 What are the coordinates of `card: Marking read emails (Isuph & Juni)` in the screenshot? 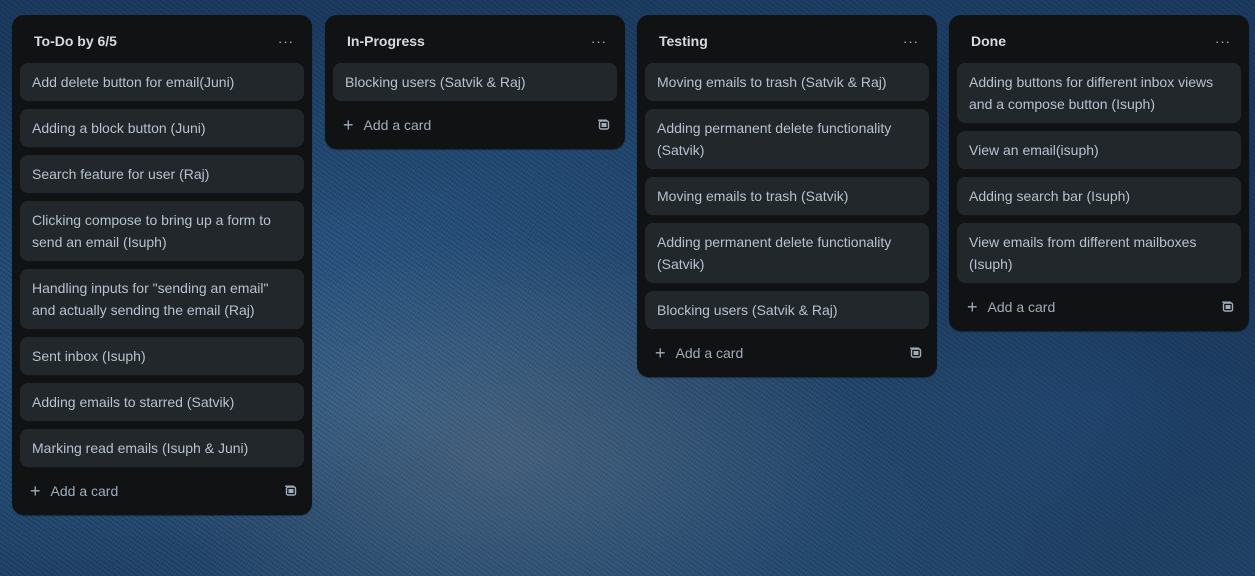 It's located at (162, 448).